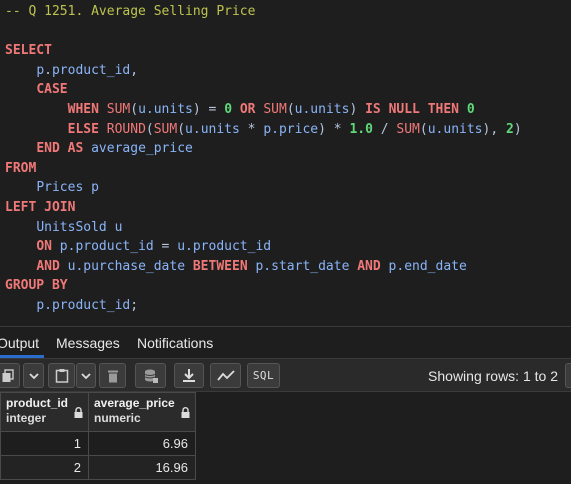 This screenshot has height=484, width=571. I want to click on copy-icon, so click(8, 375).